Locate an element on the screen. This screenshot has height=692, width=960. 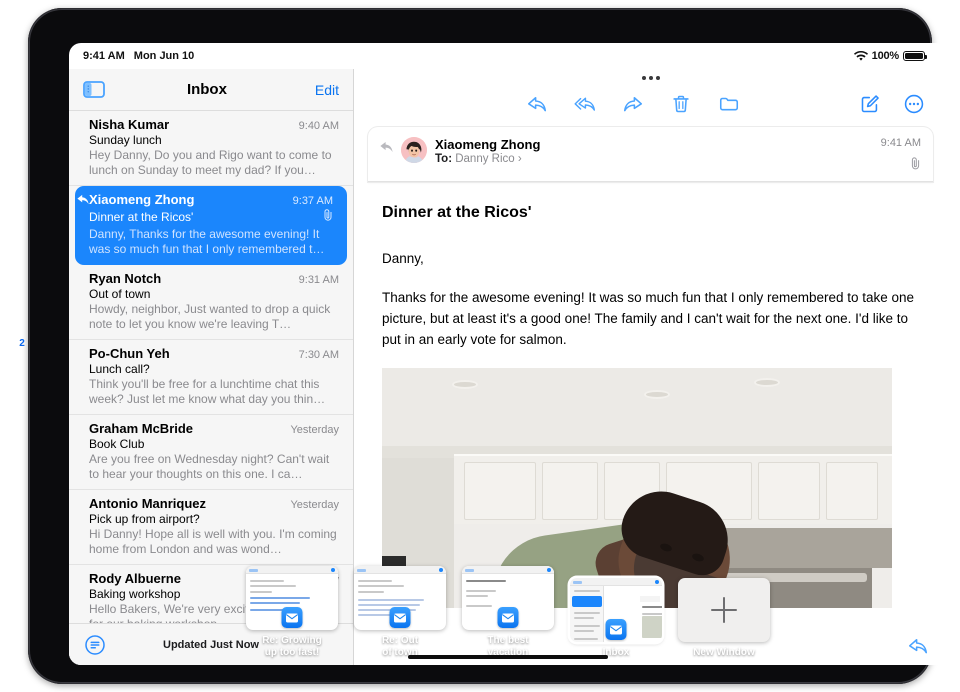
window-picker-item-current: Inbox is located at coordinates (616, 618).